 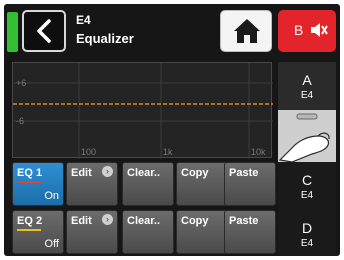 What do you see at coordinates (144, 221) in the screenshot?
I see `eq2-clear-label: Clear..` at bounding box center [144, 221].